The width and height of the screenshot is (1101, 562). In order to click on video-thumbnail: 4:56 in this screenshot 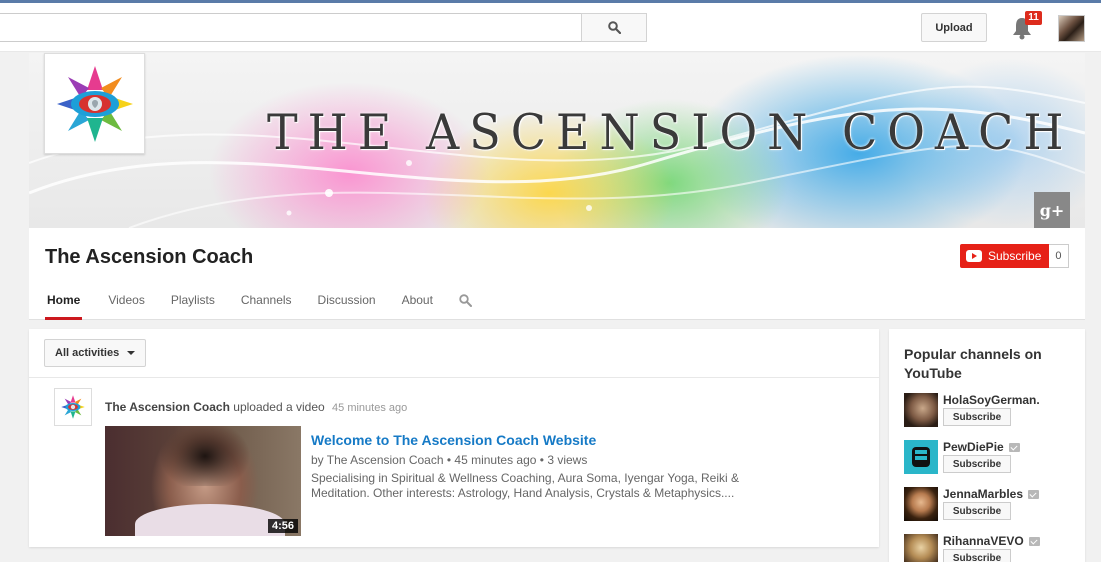, I will do `click(203, 481)`.